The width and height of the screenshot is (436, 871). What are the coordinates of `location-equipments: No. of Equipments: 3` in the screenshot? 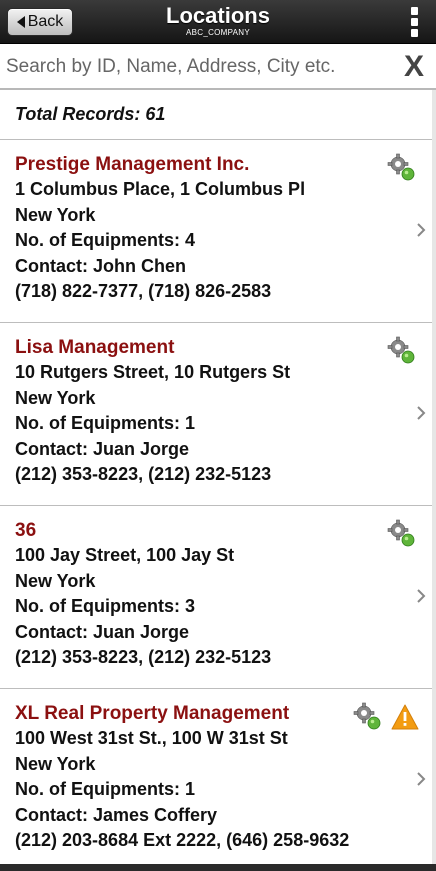 It's located at (105, 606).